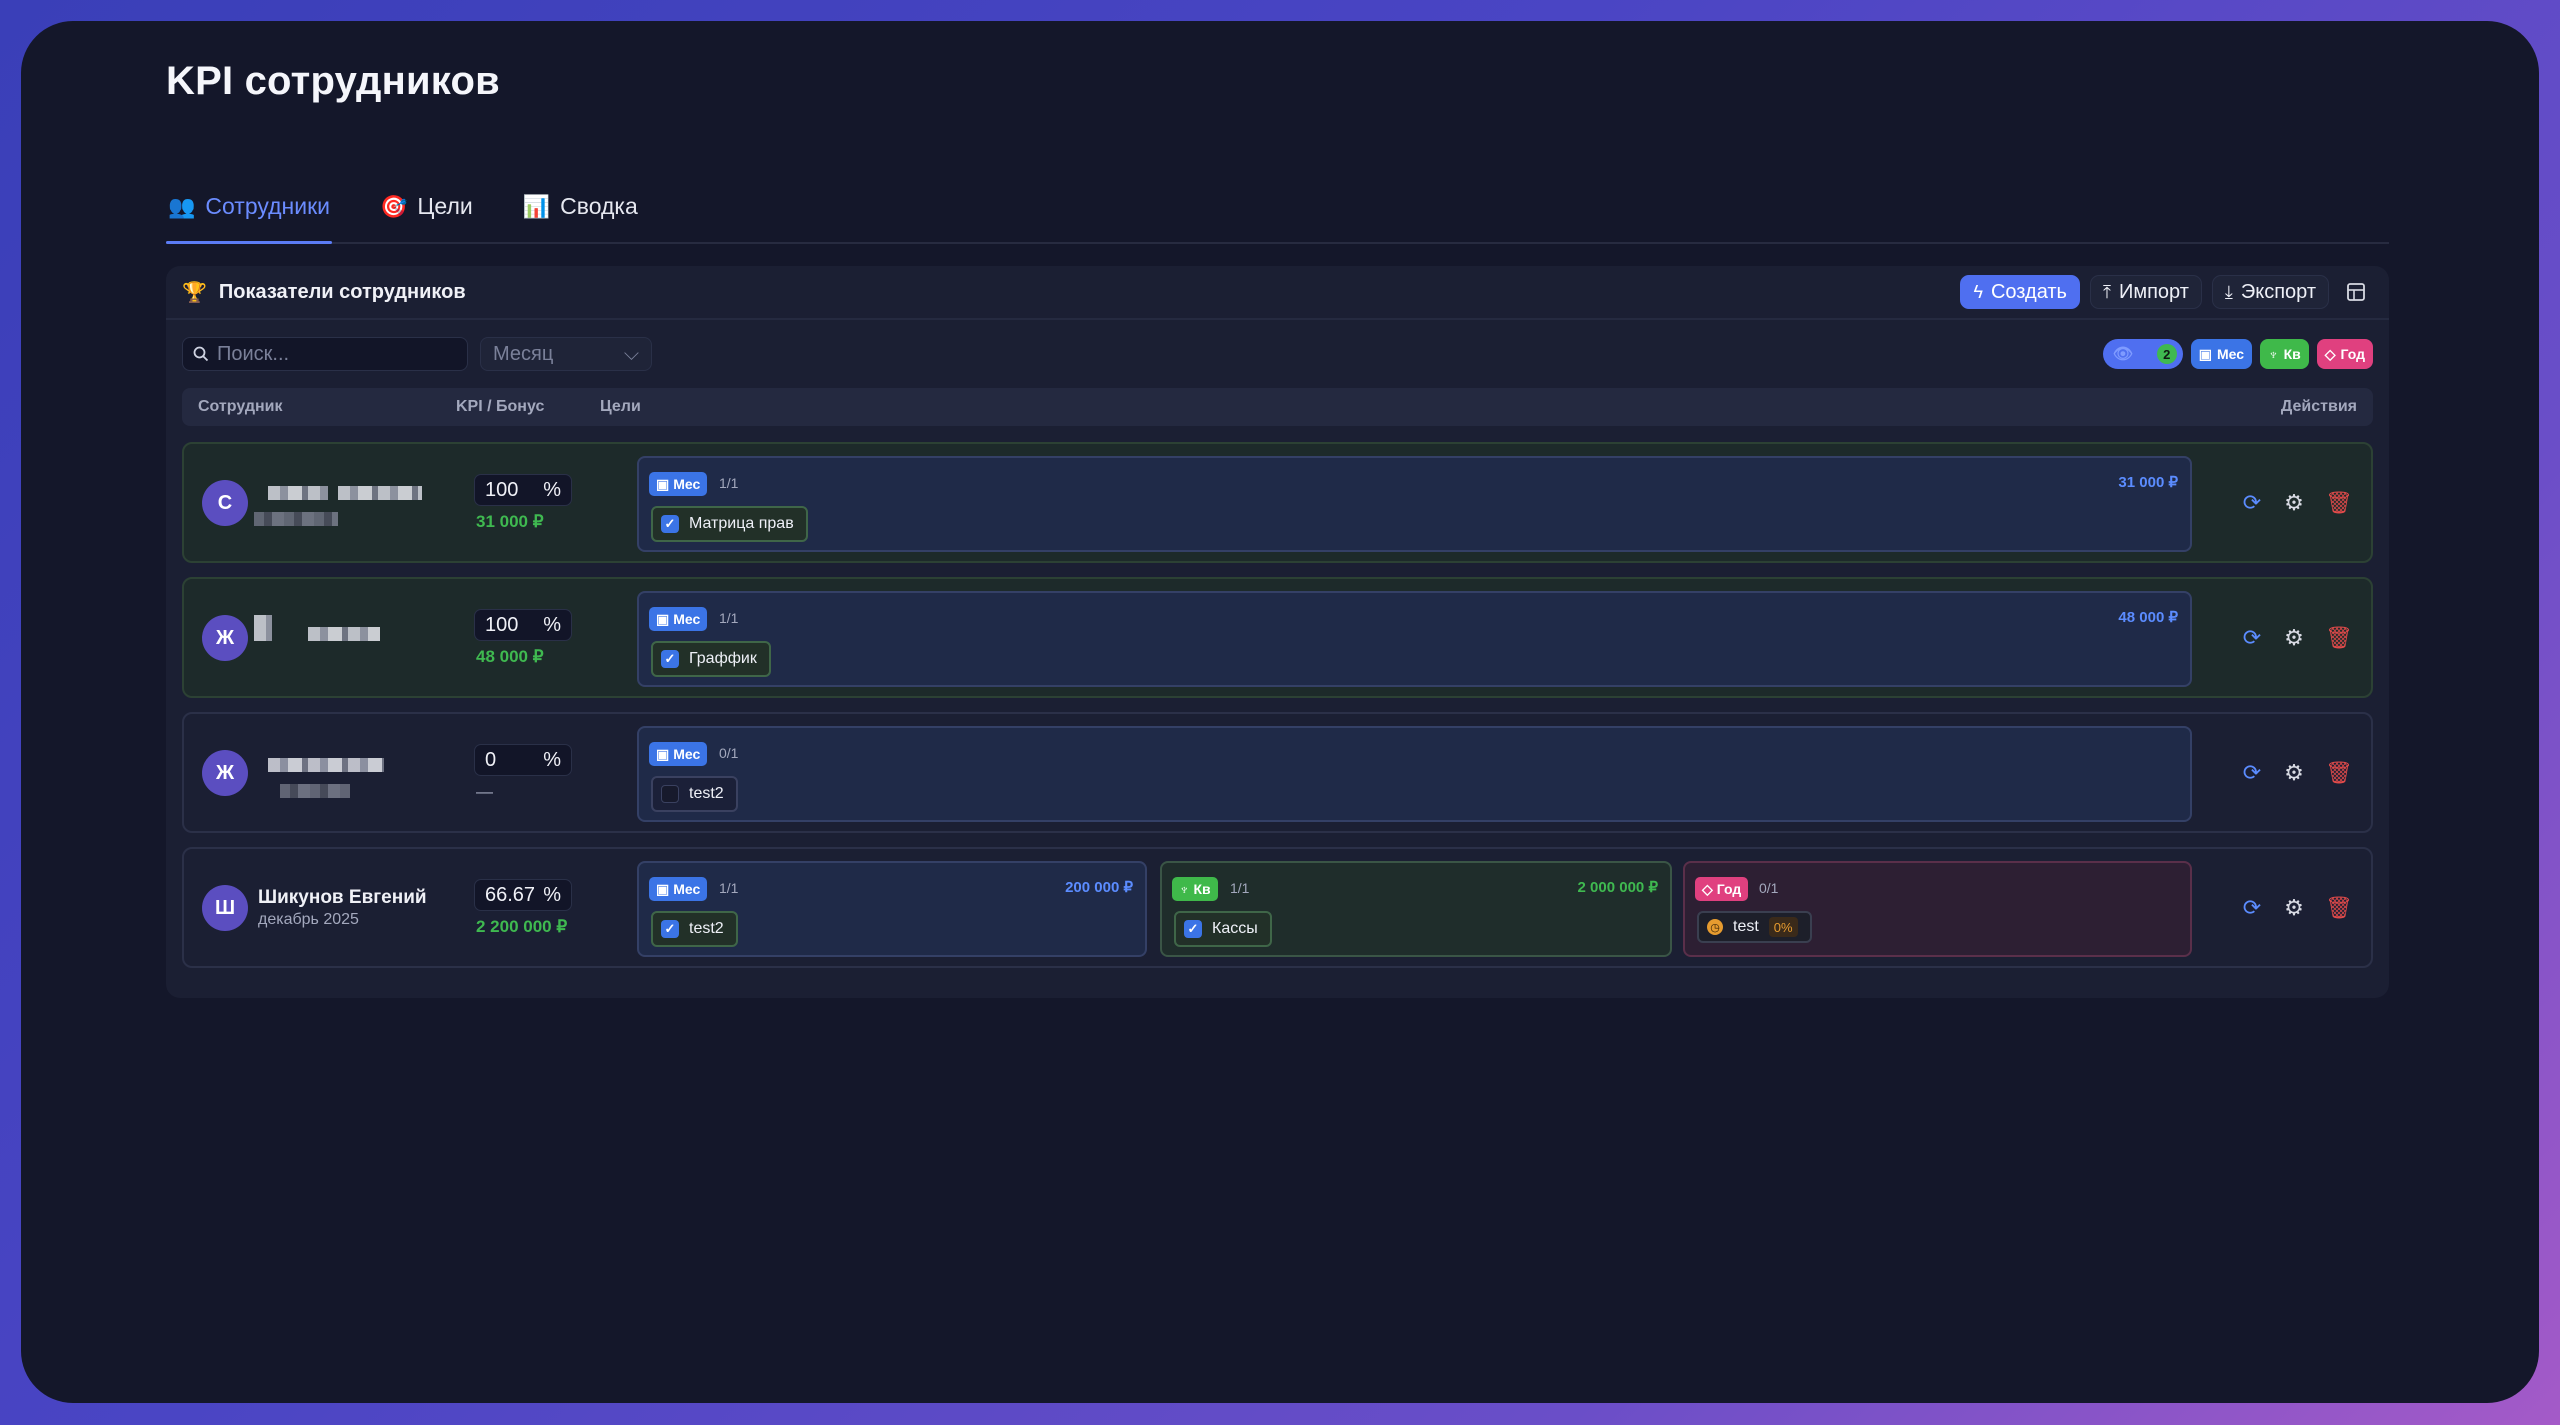 This screenshot has width=2560, height=1425. What do you see at coordinates (670, 794) in the screenshot?
I see `checkbox-empty-icon` at bounding box center [670, 794].